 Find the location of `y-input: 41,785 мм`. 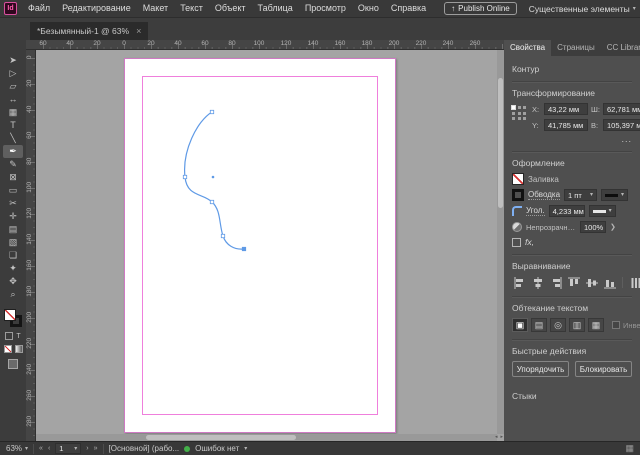

y-input: 41,785 мм is located at coordinates (566, 125).